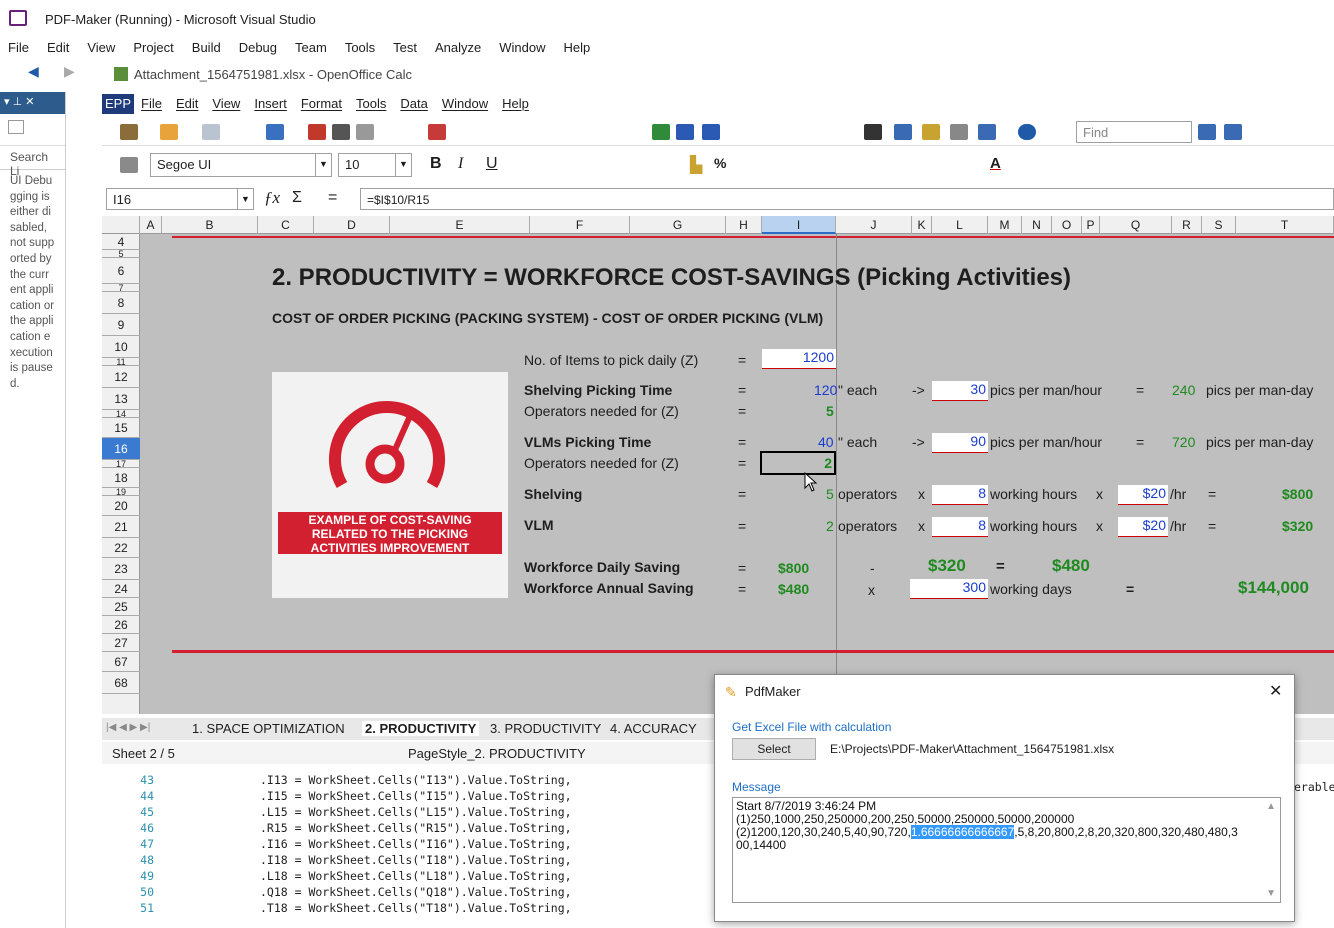  Describe the element at coordinates (947, 566) in the screenshot. I see `daily-saving-b: $320` at that location.